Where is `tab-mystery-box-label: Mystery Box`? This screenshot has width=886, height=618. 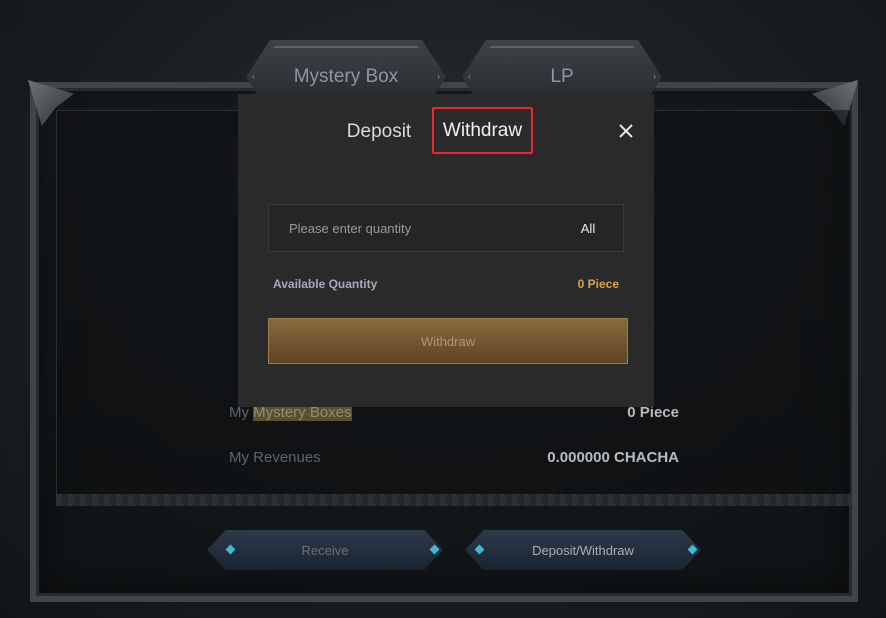
tab-mystery-box-label: Mystery Box is located at coordinates (346, 76).